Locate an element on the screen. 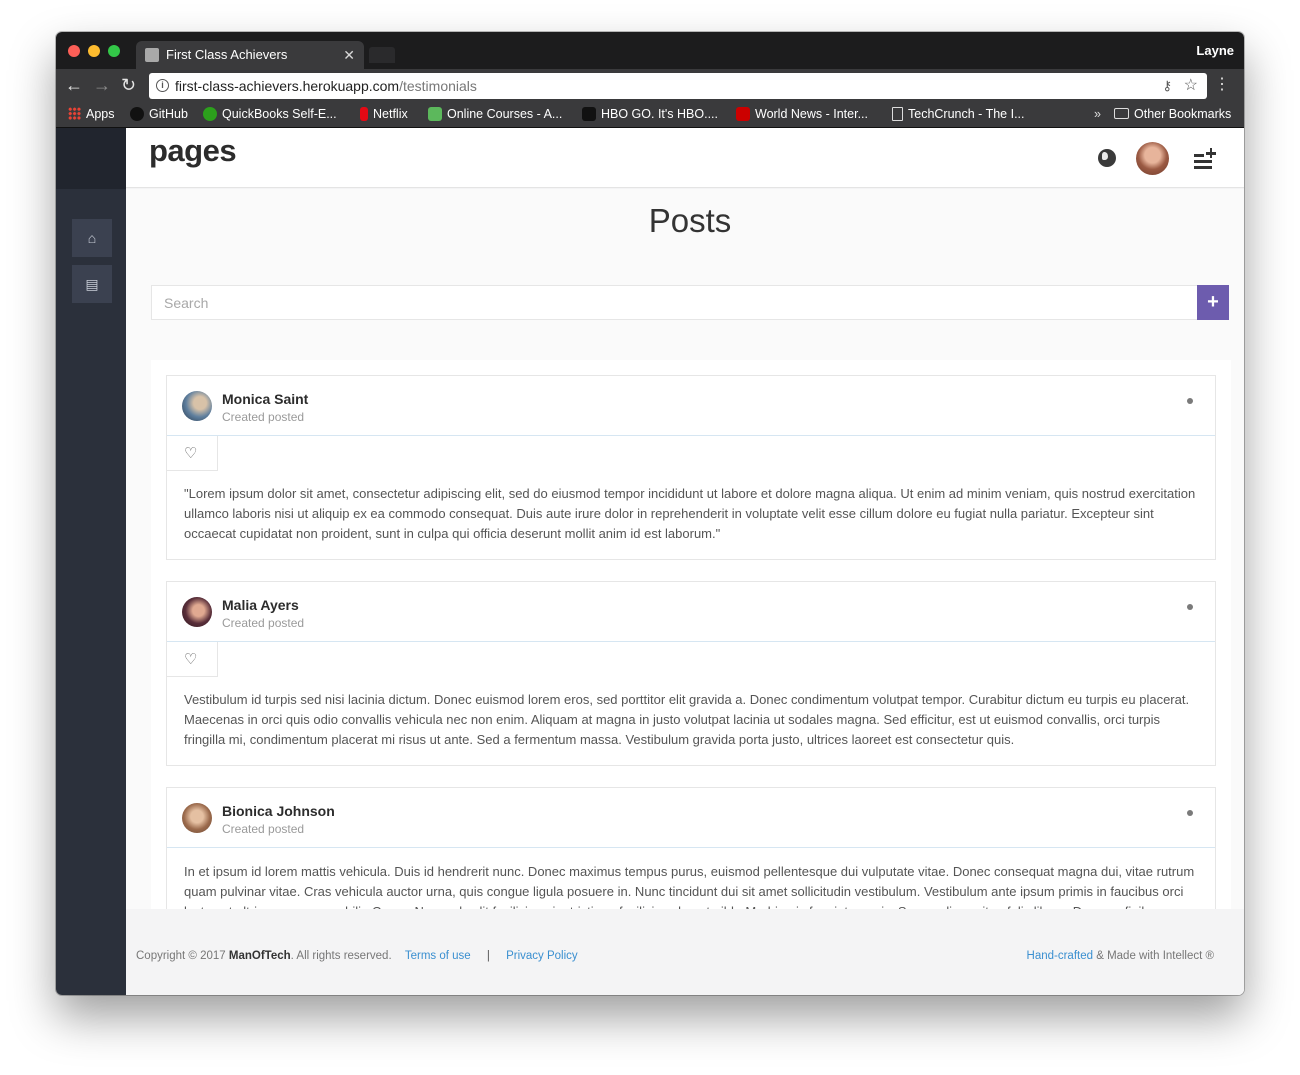  chat-icon: ▤ is located at coordinates (92, 284).